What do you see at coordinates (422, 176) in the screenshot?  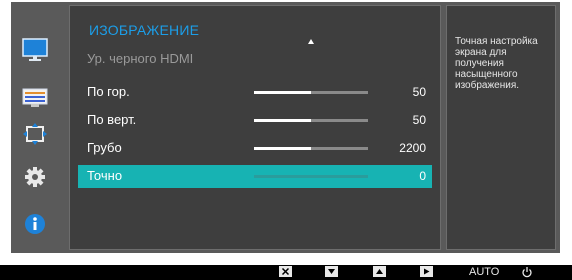 I see `menu-item-value: 0` at bounding box center [422, 176].